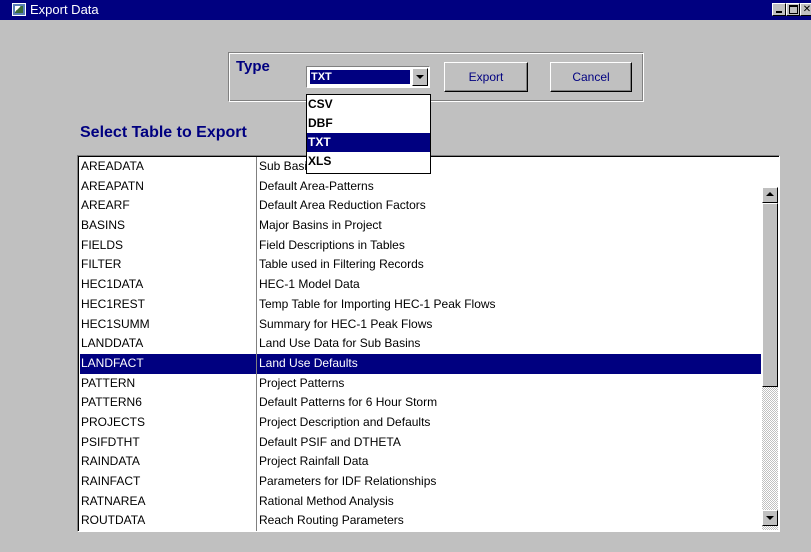 The height and width of the screenshot is (552, 811). I want to click on table-description-cell: Default PSIF and DTHETA, so click(330, 441).